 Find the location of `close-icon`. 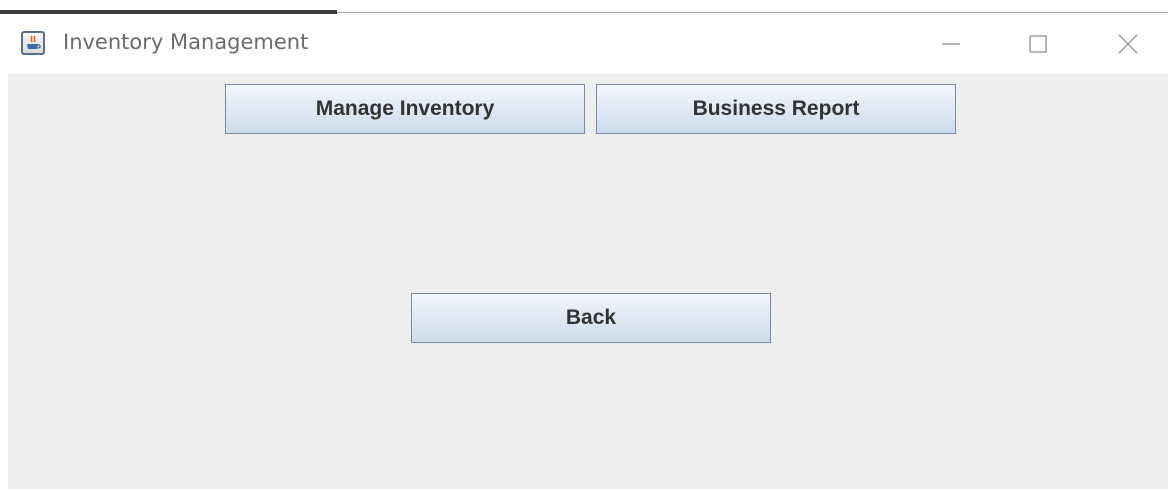

close-icon is located at coordinates (1128, 44).